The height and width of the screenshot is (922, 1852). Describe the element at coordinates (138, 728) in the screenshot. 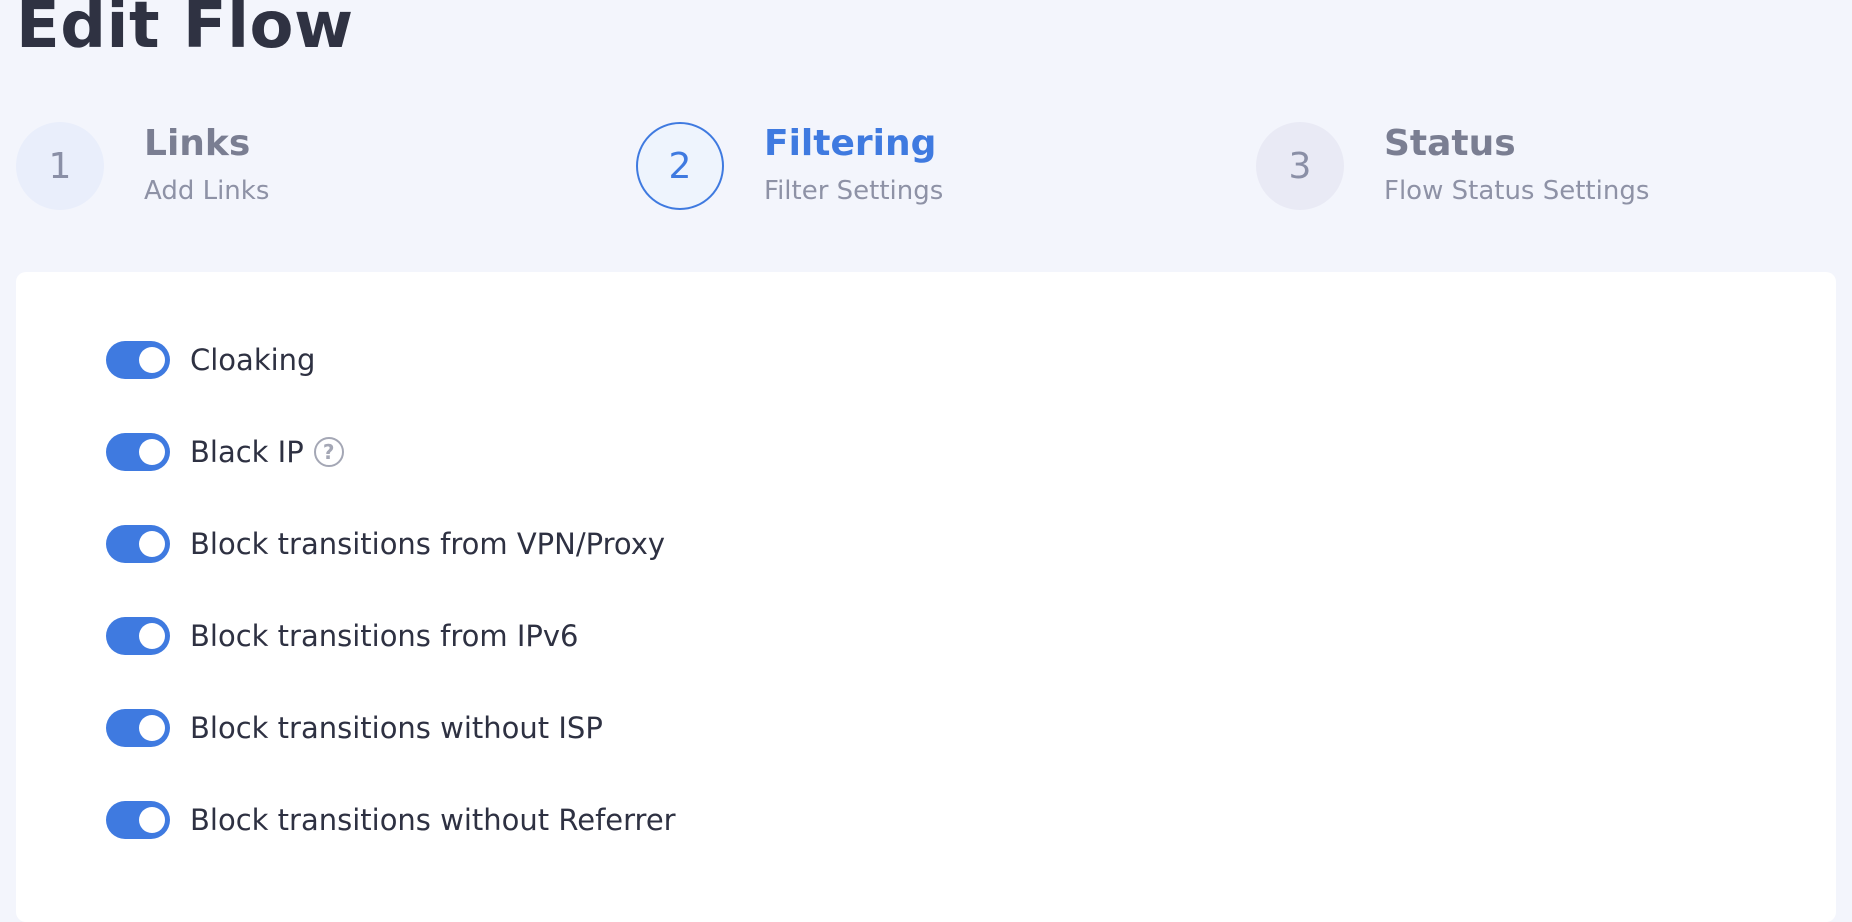

I see `no-isp-toggle` at that location.